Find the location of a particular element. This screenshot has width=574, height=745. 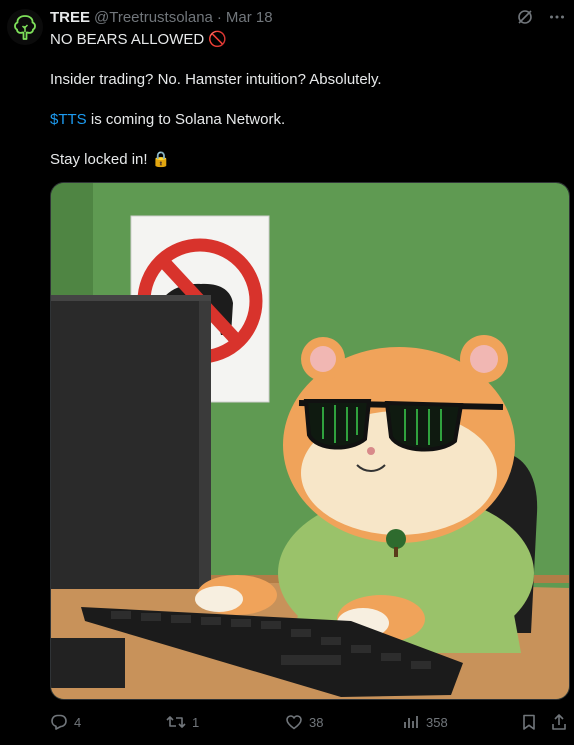

more-icon is located at coordinates (557, 17).